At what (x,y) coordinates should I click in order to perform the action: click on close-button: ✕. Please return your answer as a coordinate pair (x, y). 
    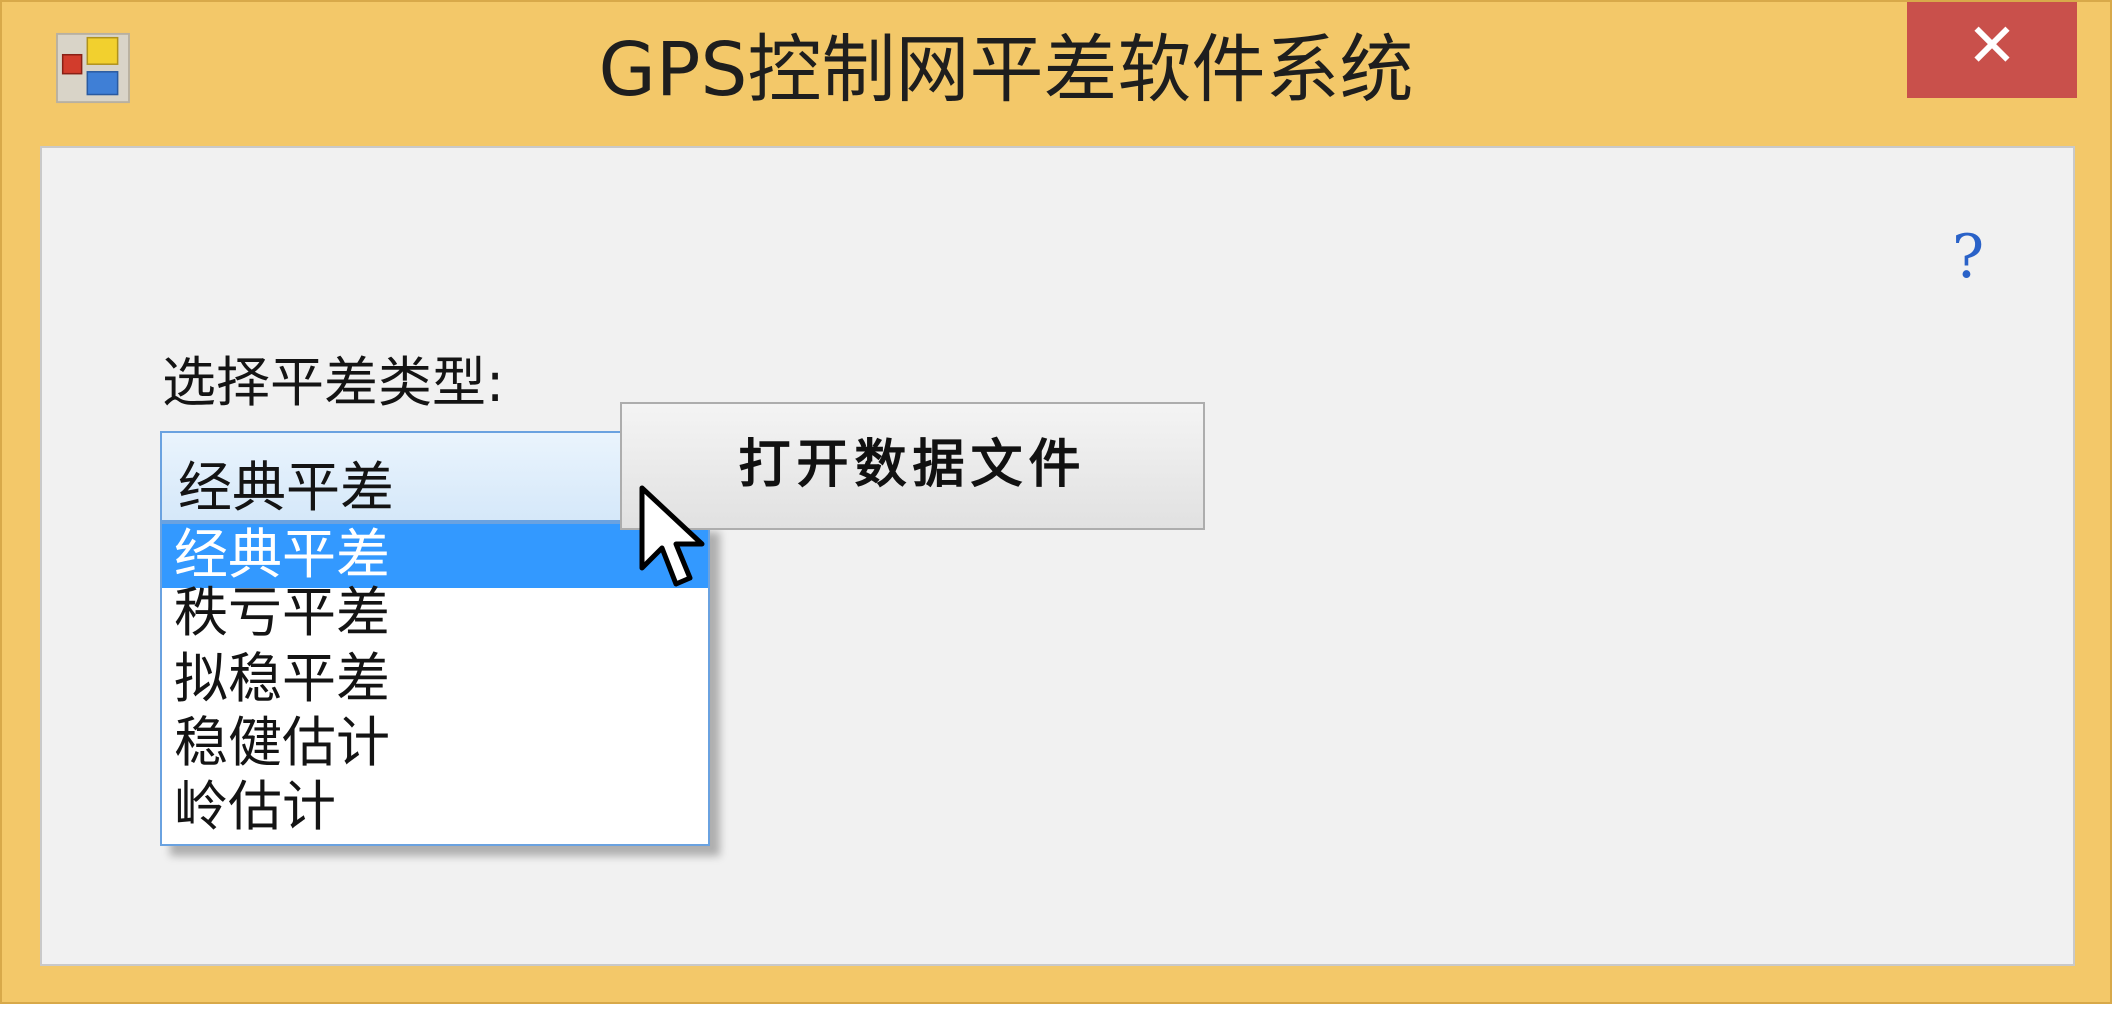
    Looking at the image, I should click on (1992, 50).